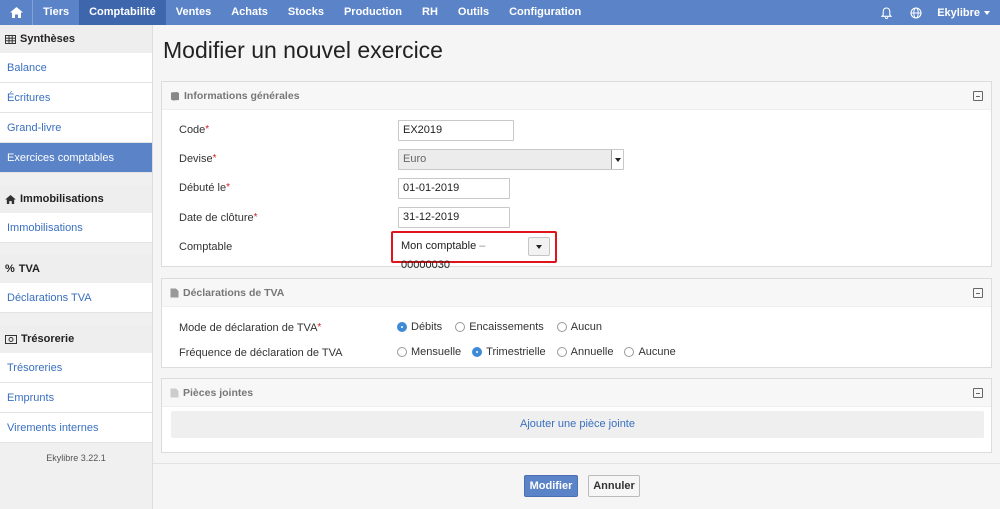 This screenshot has height=509, width=1000. I want to click on notifications-button, so click(886, 12).